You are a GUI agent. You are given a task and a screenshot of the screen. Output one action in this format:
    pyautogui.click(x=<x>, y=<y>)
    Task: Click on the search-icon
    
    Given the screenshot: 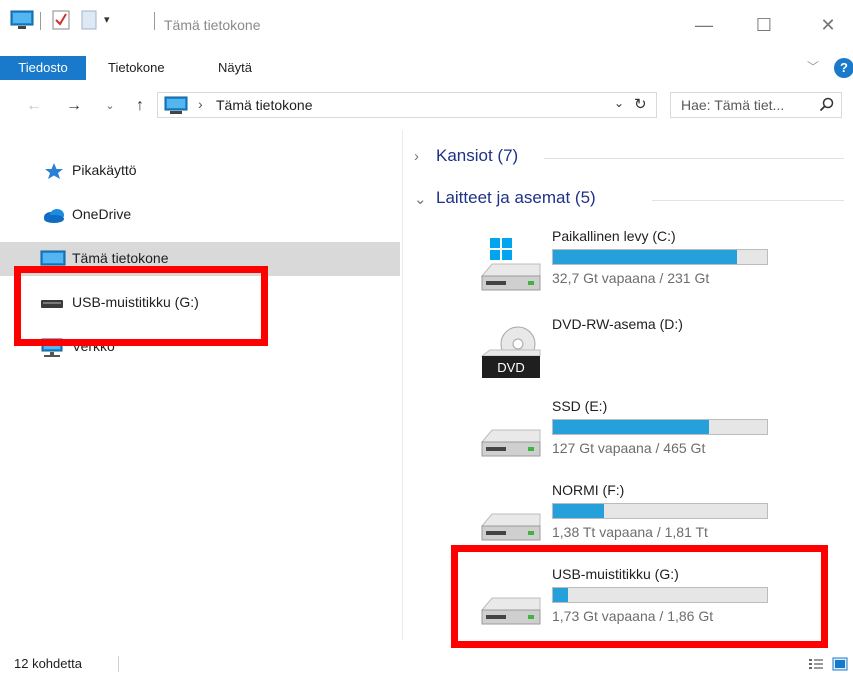 What is the action you would take?
    pyautogui.click(x=827, y=105)
    